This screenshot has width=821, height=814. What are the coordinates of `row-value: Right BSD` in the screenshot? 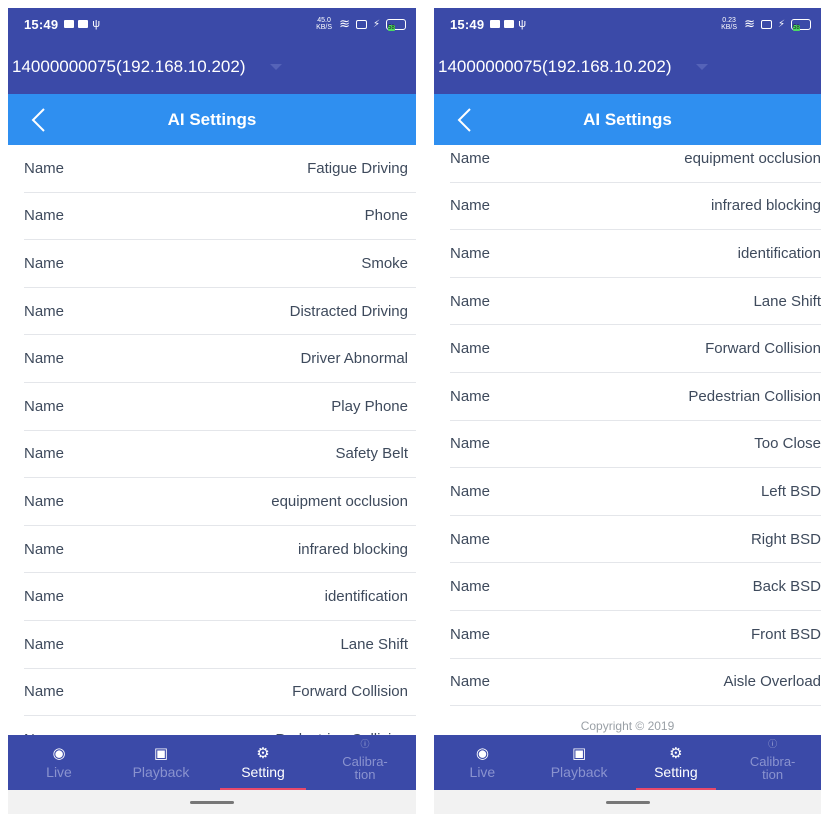 It's located at (785, 539).